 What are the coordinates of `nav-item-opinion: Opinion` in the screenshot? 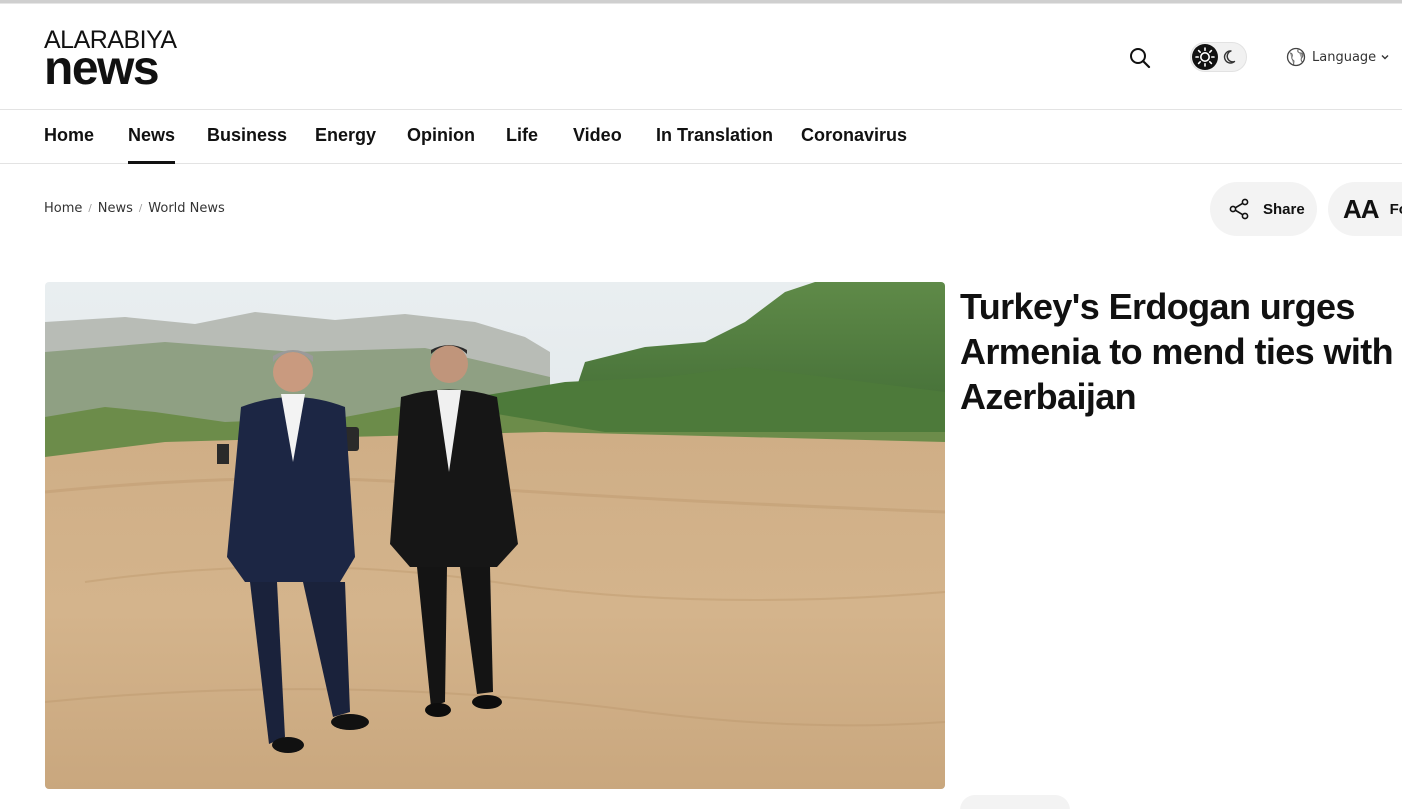 It's located at (441, 144).